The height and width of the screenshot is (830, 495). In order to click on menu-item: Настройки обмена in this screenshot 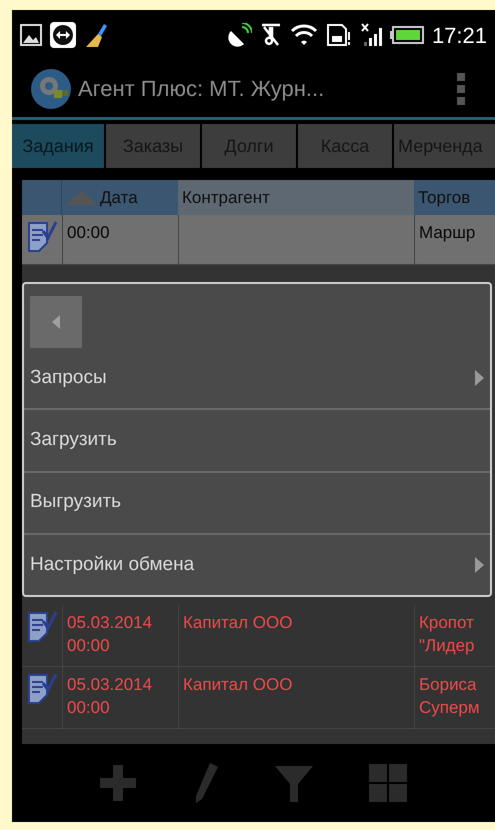, I will do `click(257, 563)`.